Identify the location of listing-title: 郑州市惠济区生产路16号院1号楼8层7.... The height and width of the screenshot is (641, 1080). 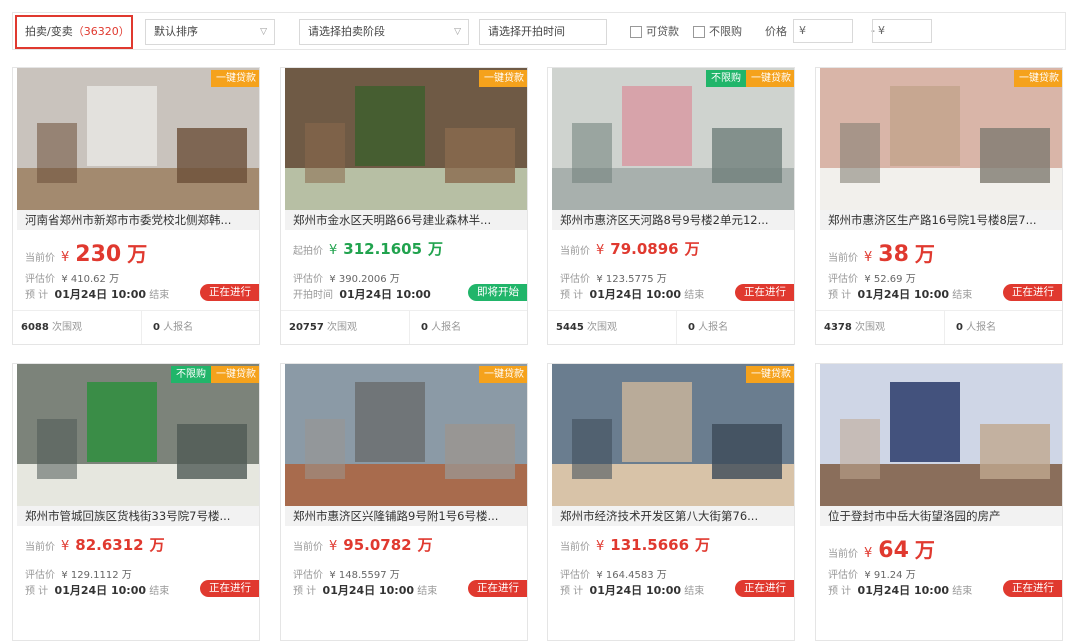
(941, 220).